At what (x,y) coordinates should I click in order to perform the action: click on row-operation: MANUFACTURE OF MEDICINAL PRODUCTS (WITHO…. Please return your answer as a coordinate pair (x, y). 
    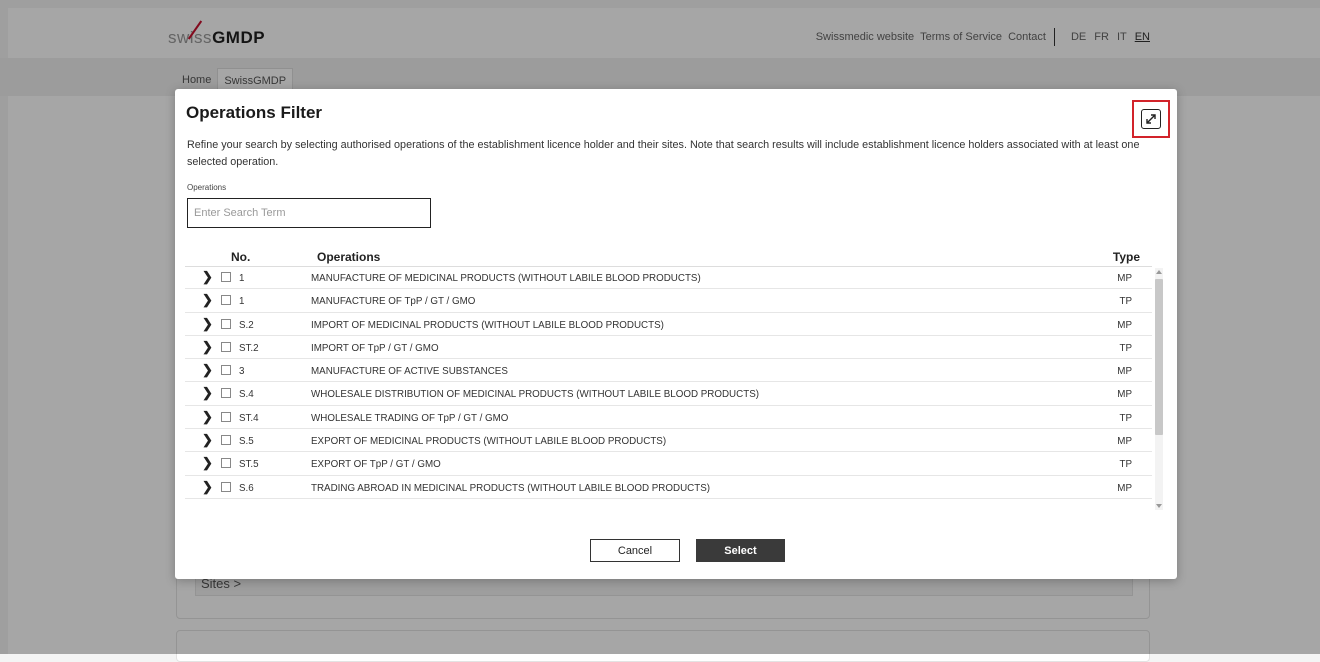
    Looking at the image, I should click on (506, 278).